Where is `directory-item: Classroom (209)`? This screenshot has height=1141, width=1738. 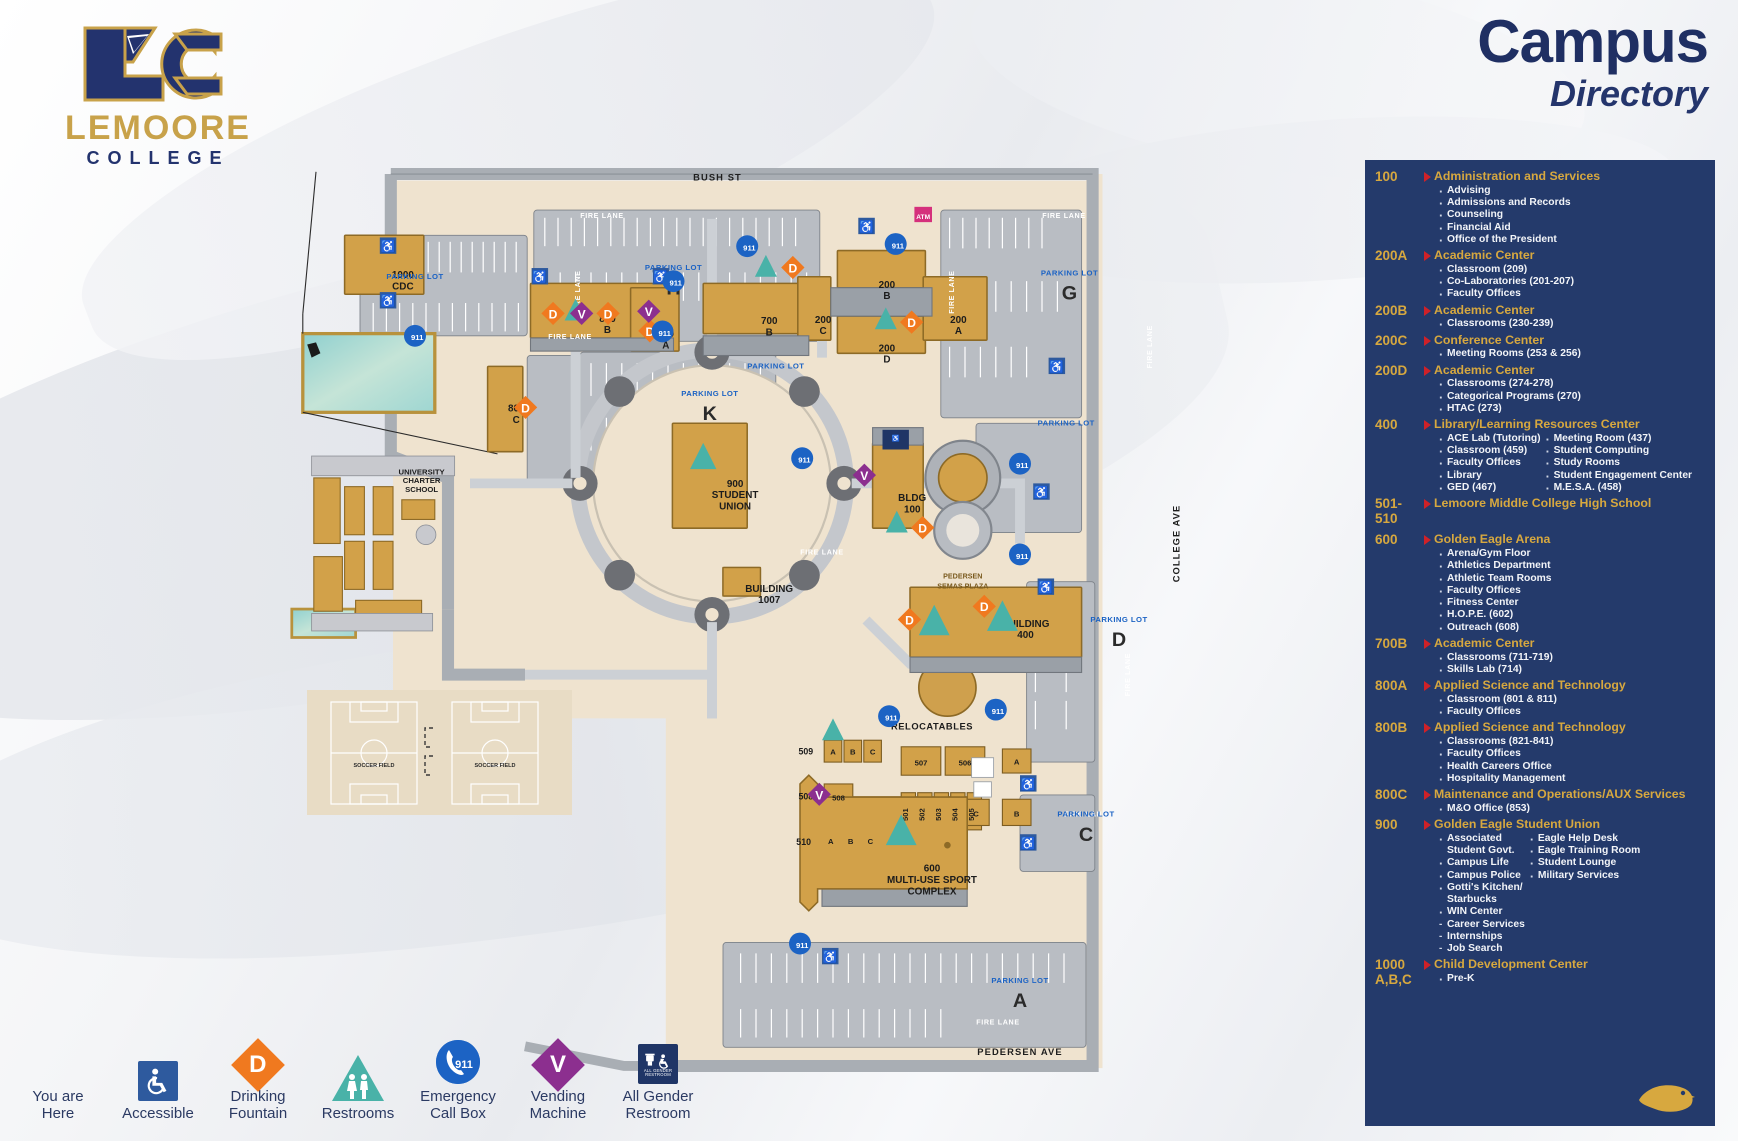
directory-item: Classroom (209) is located at coordinates (1506, 271).